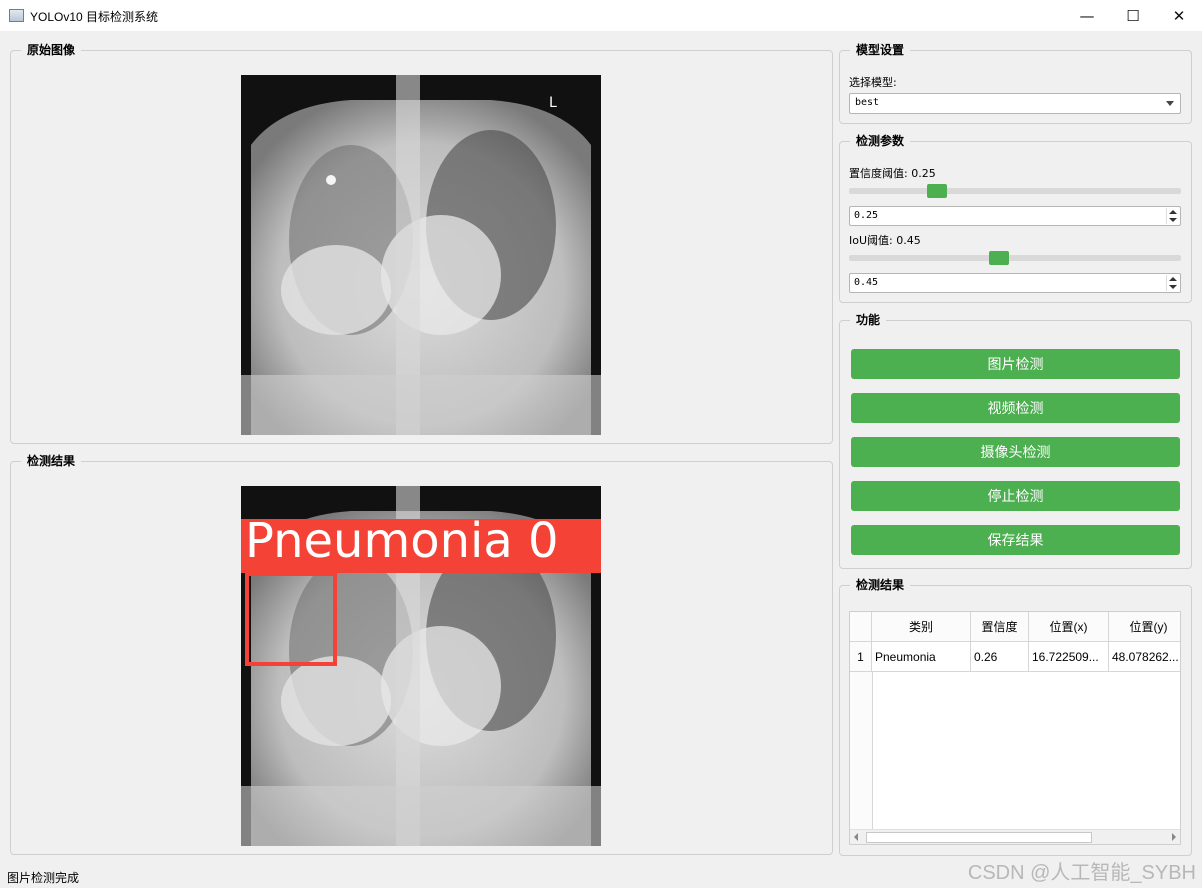 Image resolution: width=1202 pixels, height=888 pixels. I want to click on iou-slider-handle, so click(999, 258).